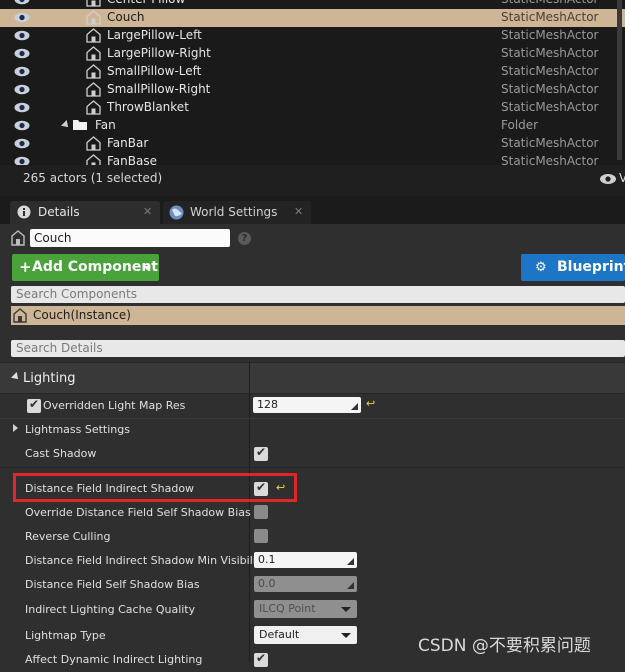 The image size is (625, 672). Describe the element at coordinates (318, 315) in the screenshot. I see `component-instance-row: Couch(Instance)` at that location.